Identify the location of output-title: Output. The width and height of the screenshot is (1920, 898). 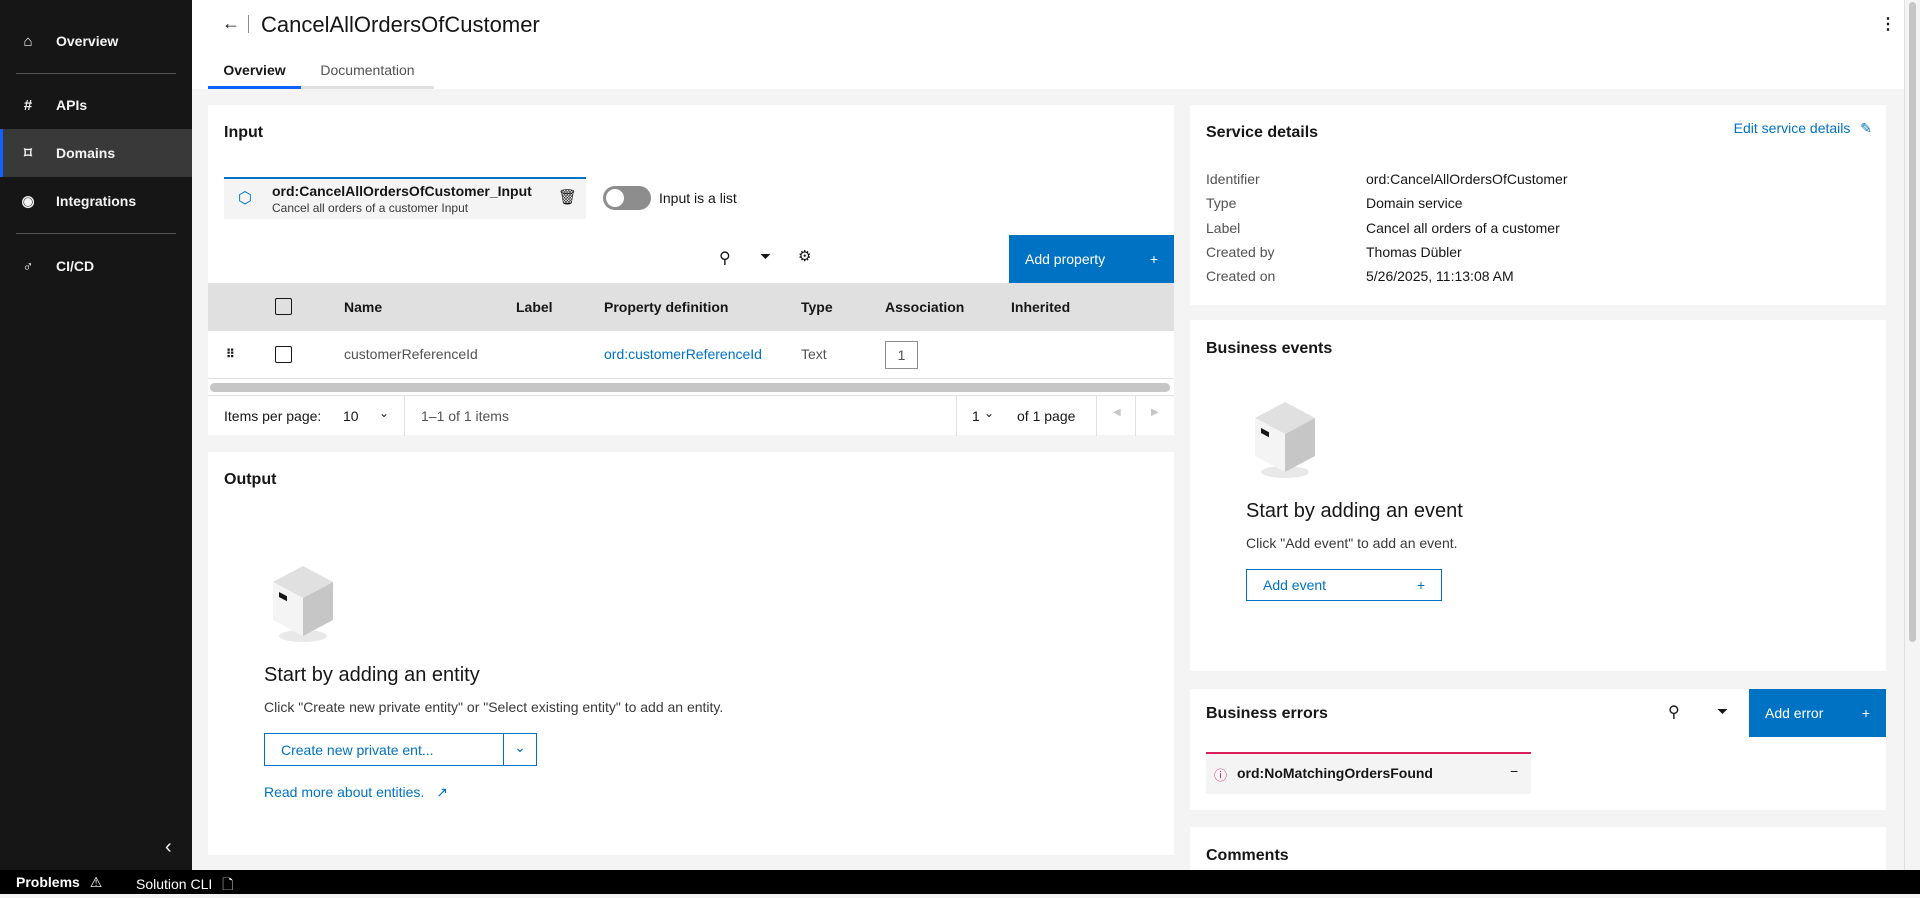
(250, 479).